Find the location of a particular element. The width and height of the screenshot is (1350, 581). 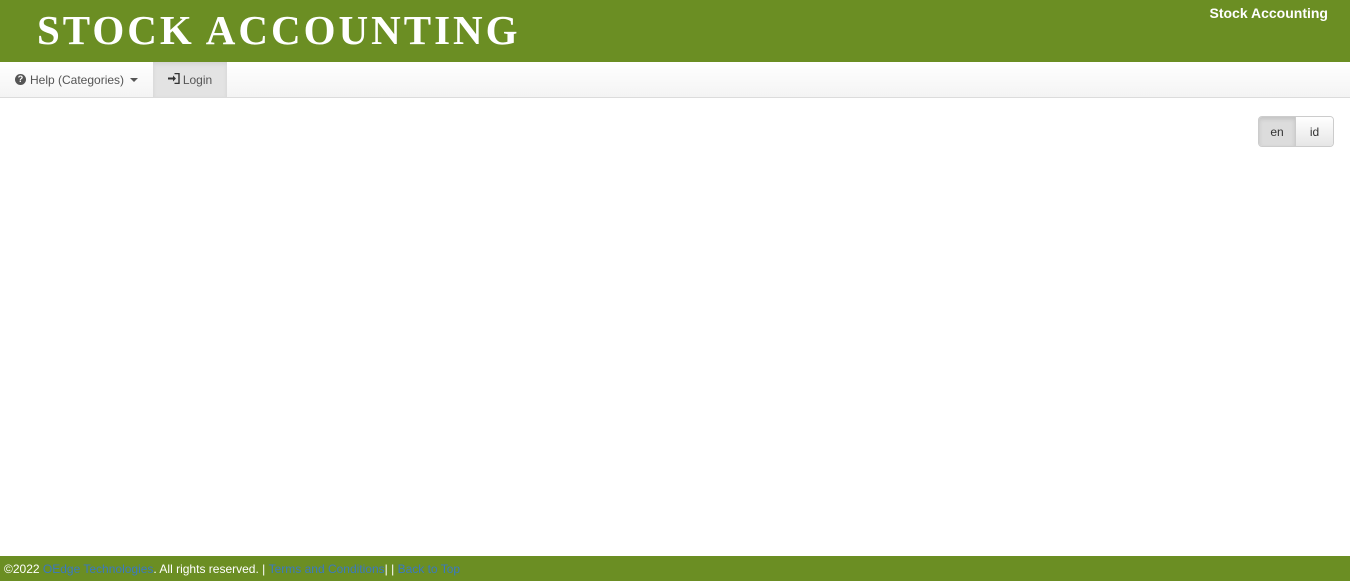

help-categories-label: Help (Categories) is located at coordinates (77, 79).